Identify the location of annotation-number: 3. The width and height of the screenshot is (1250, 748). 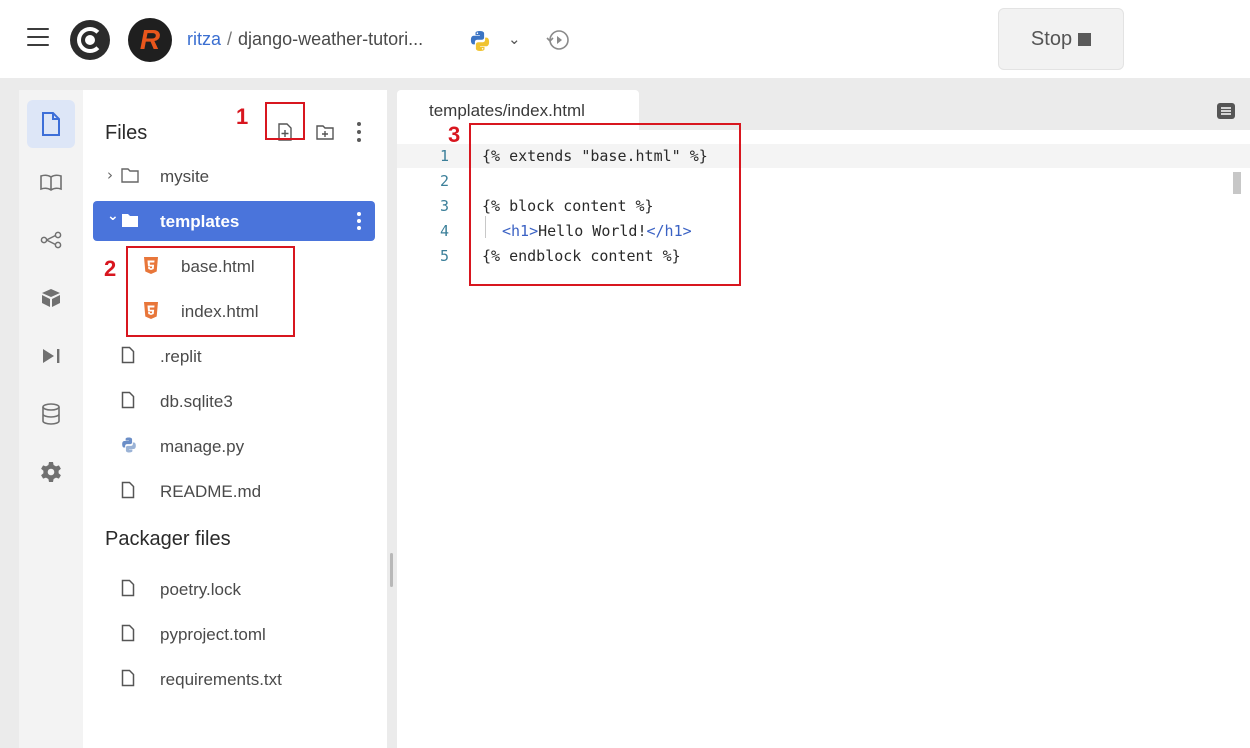
(454, 134).